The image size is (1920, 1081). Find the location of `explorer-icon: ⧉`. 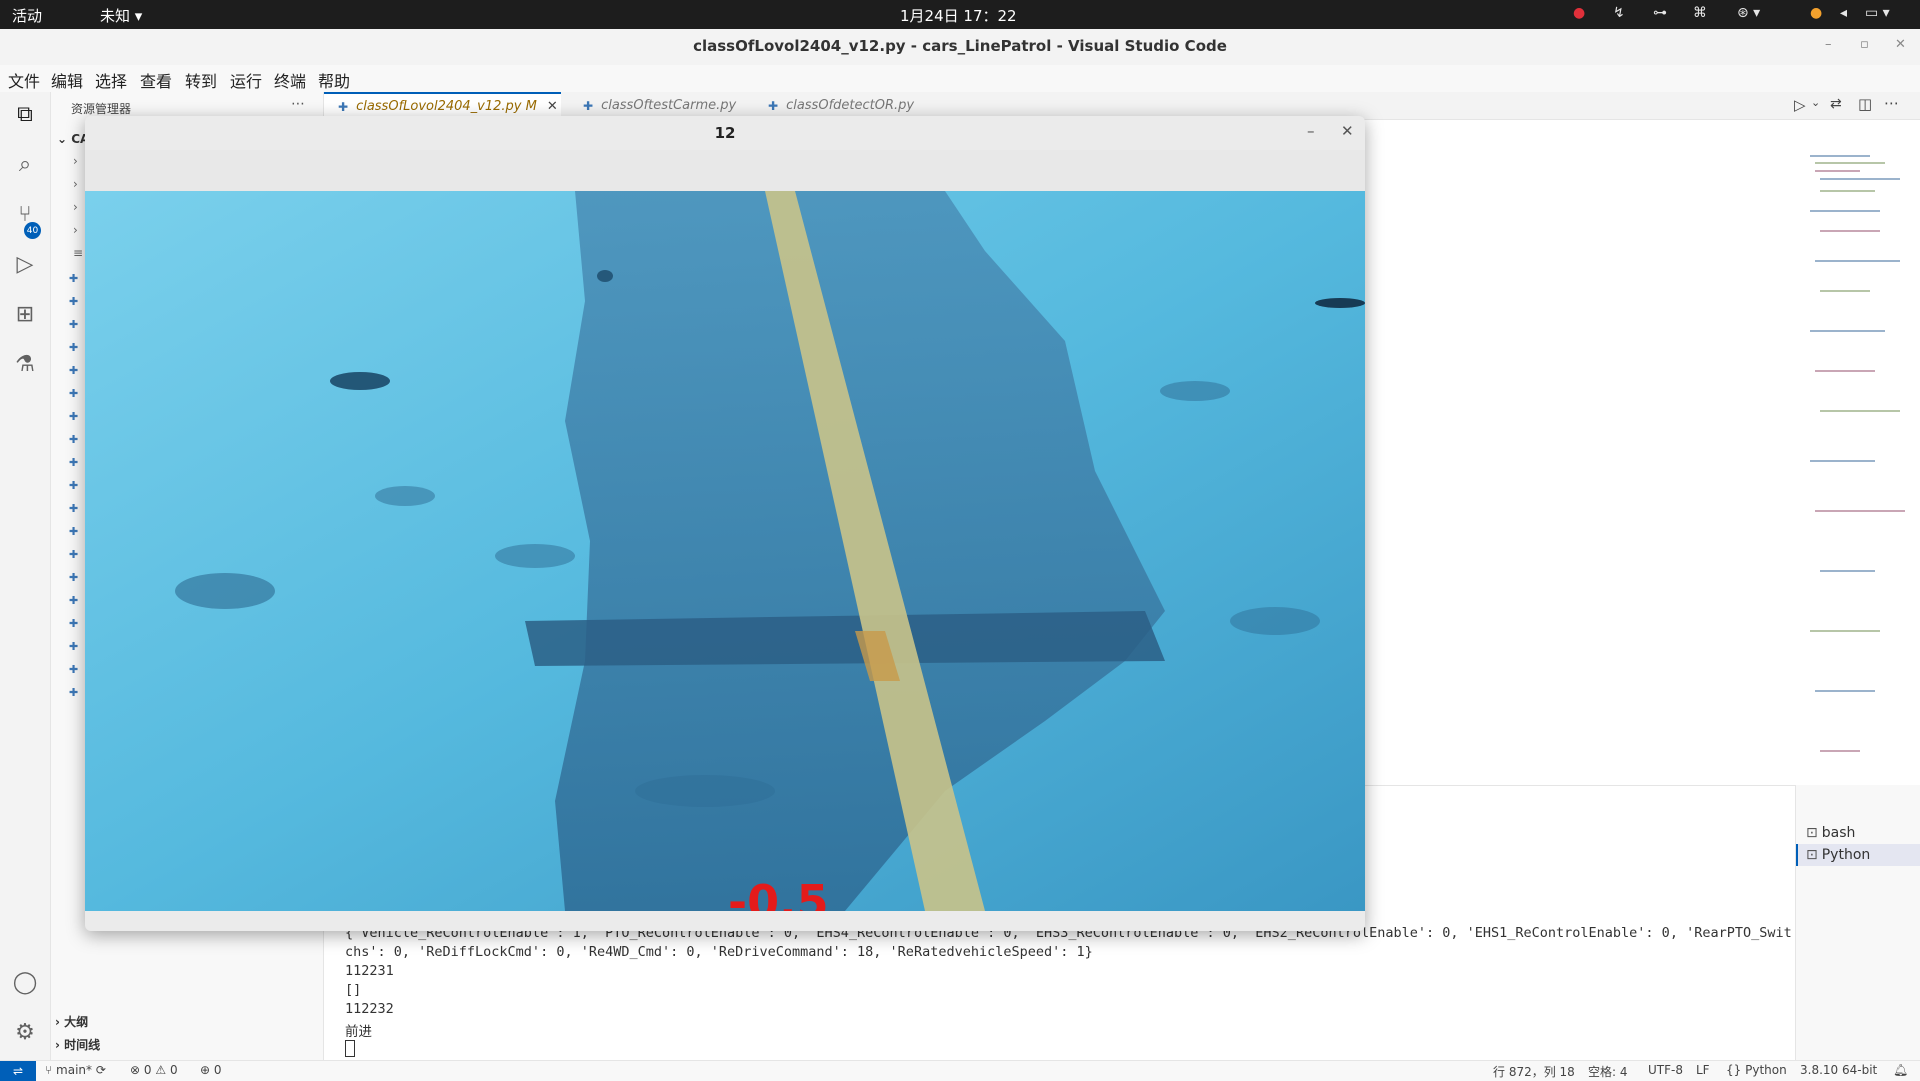

explorer-icon: ⧉ is located at coordinates (25, 114).